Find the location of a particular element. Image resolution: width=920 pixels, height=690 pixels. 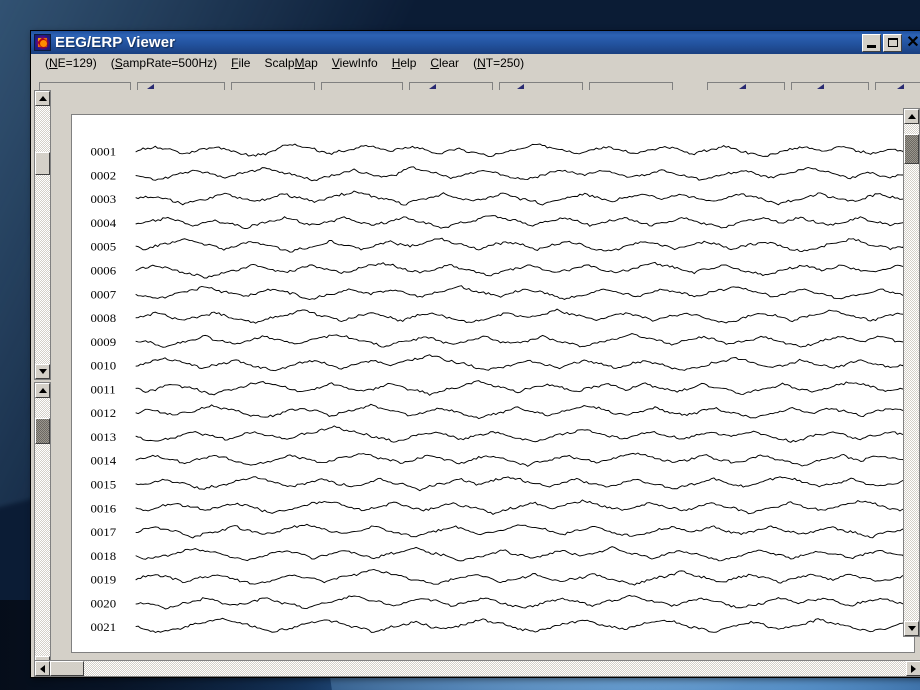

menu-item-viewinfo: ViewInfo is located at coordinates (355, 63).